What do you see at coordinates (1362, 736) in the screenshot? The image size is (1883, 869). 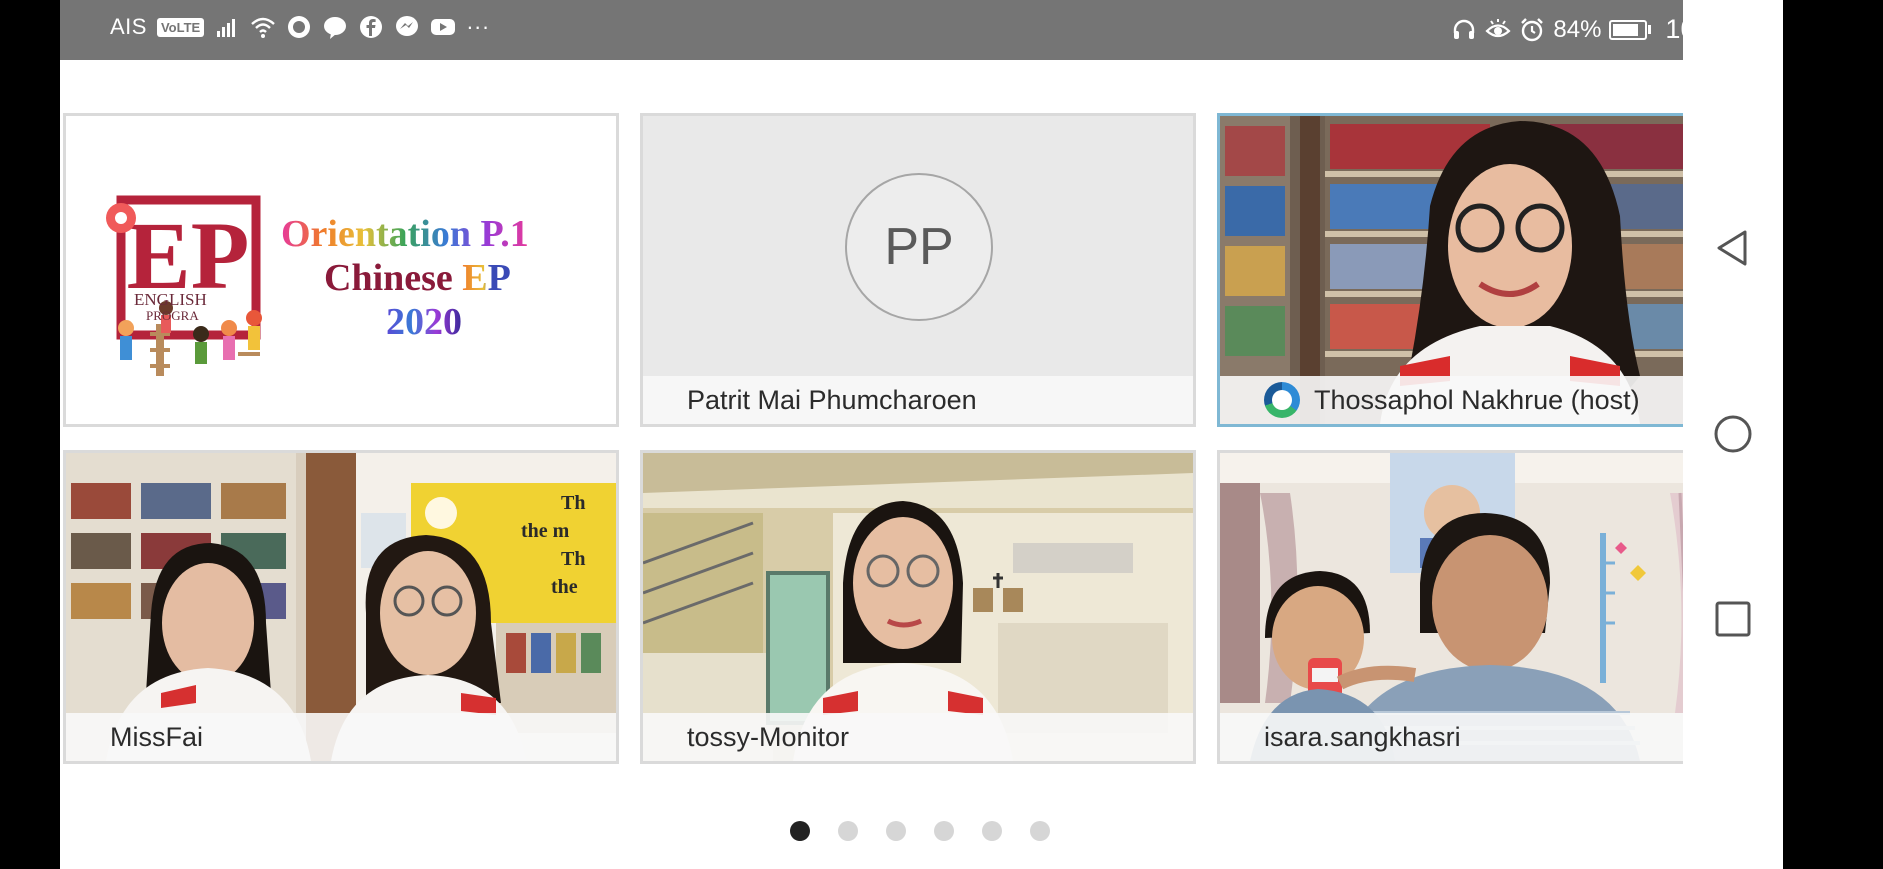 I see `participant-name: isara.sangkhasri` at bounding box center [1362, 736].